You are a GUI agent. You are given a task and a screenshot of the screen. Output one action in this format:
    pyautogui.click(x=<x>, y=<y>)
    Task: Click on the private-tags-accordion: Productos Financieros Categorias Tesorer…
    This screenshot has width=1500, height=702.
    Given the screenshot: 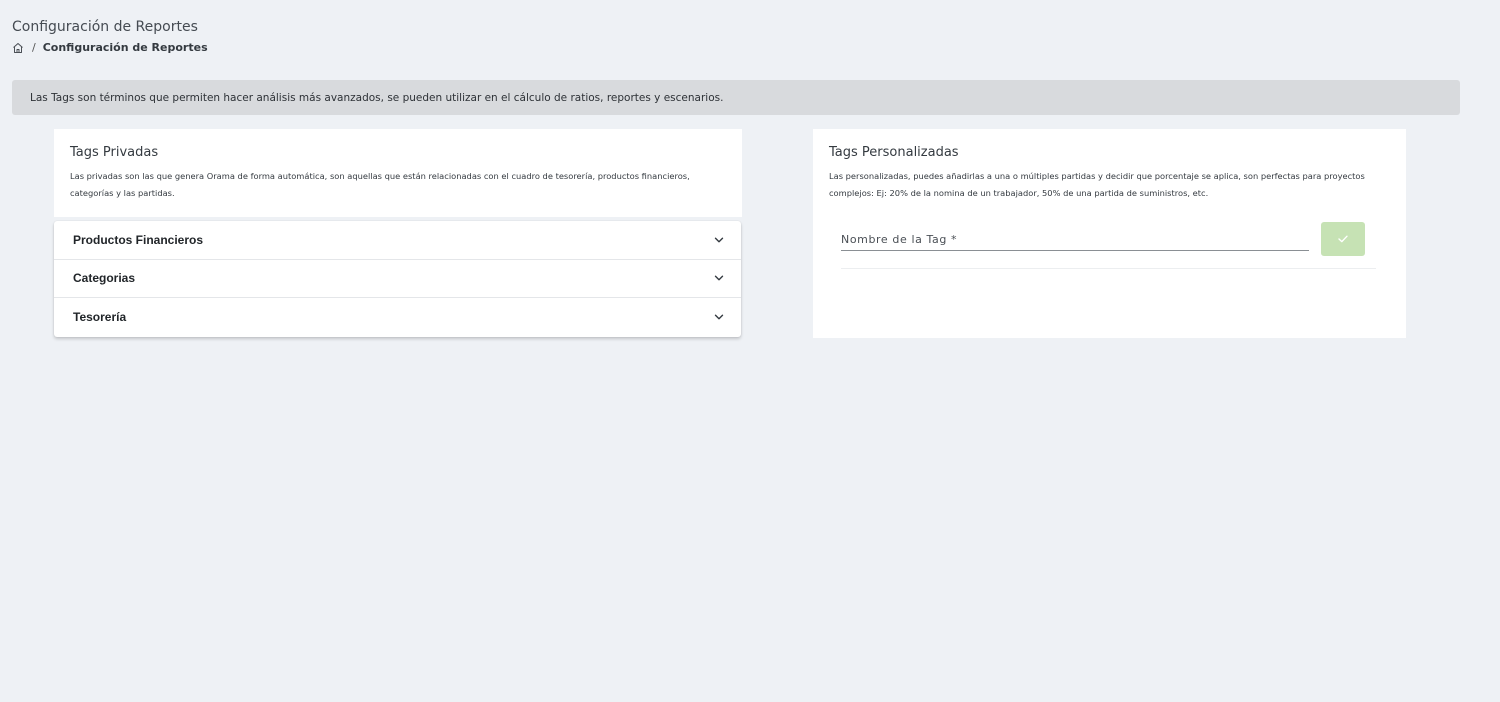 What is the action you would take?
    pyautogui.click(x=397, y=279)
    